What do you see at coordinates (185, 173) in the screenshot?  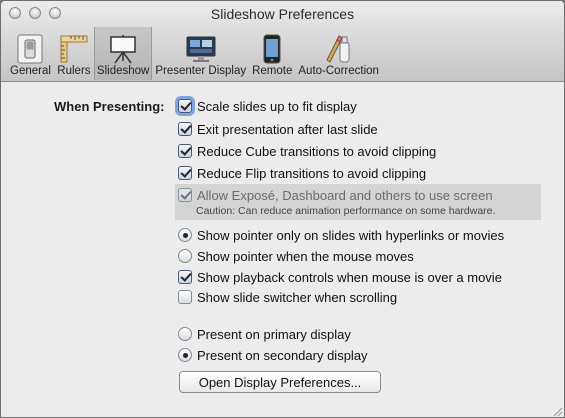 I see `reduce-flip-checkbox` at bounding box center [185, 173].